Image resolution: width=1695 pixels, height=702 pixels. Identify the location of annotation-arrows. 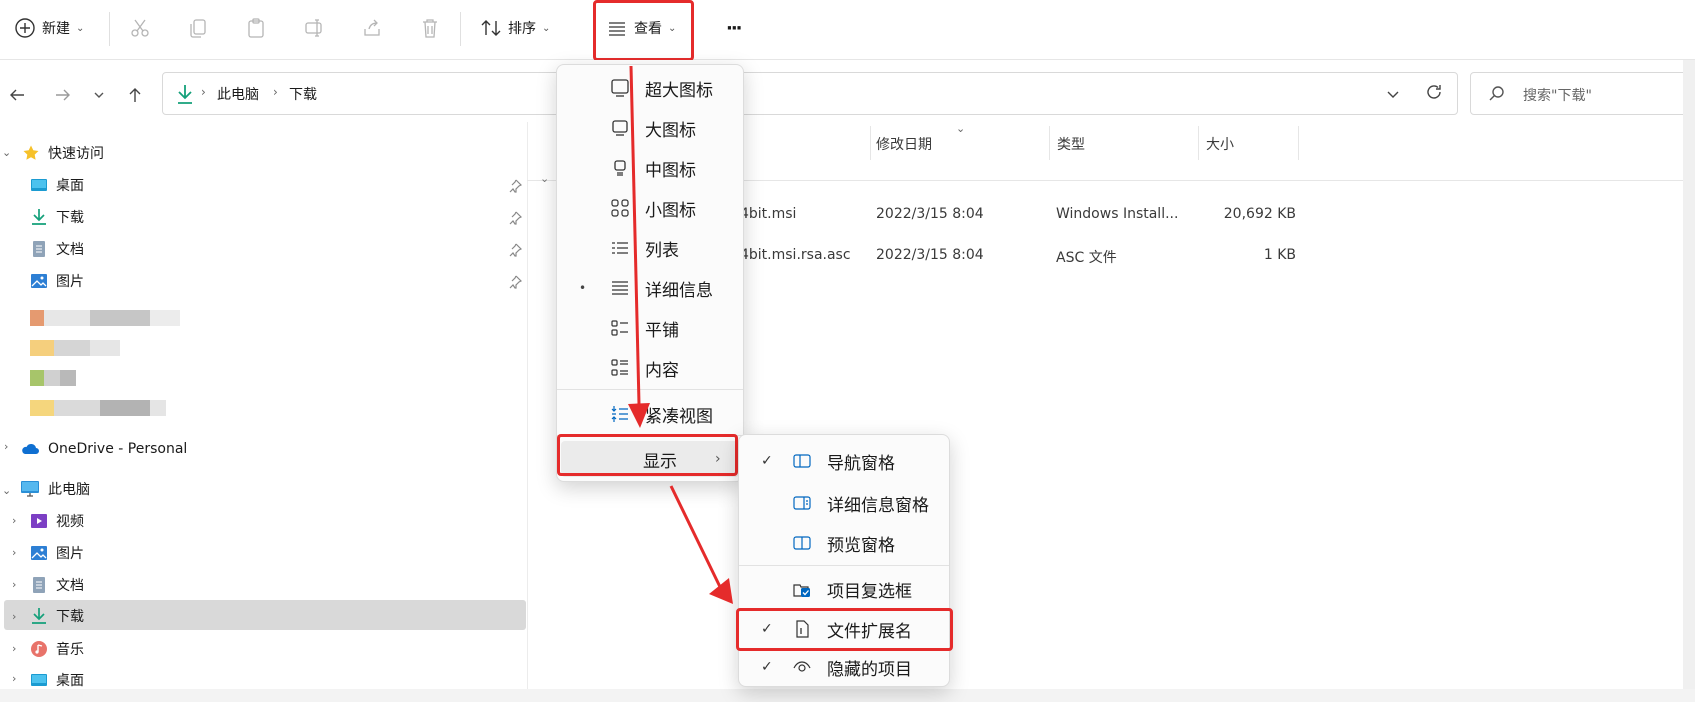
(680, 334).